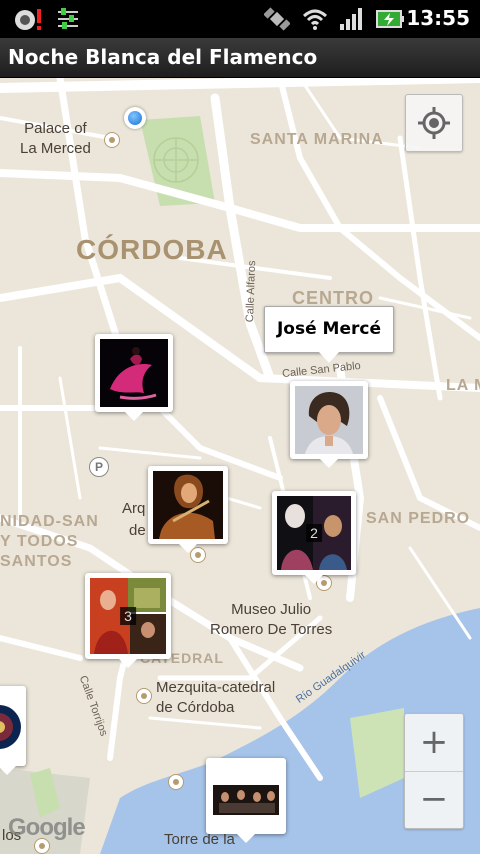 The image size is (480, 854). What do you see at coordinates (390, 19) in the screenshot?
I see `battery-charging-icon` at bounding box center [390, 19].